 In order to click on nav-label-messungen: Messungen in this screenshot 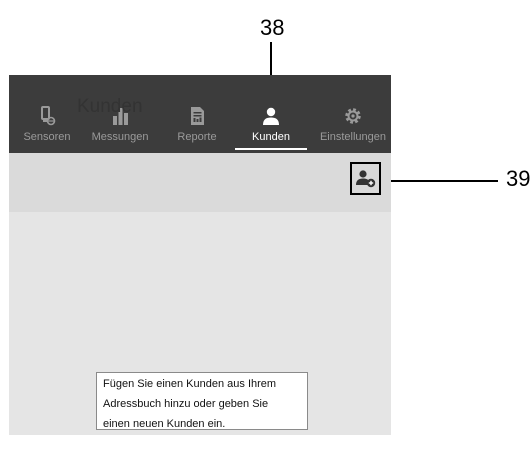, I will do `click(120, 137)`.